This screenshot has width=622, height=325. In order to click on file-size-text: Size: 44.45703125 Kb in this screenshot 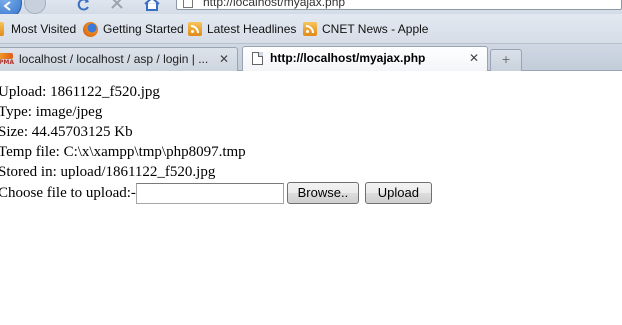, I will do `click(66, 132)`.